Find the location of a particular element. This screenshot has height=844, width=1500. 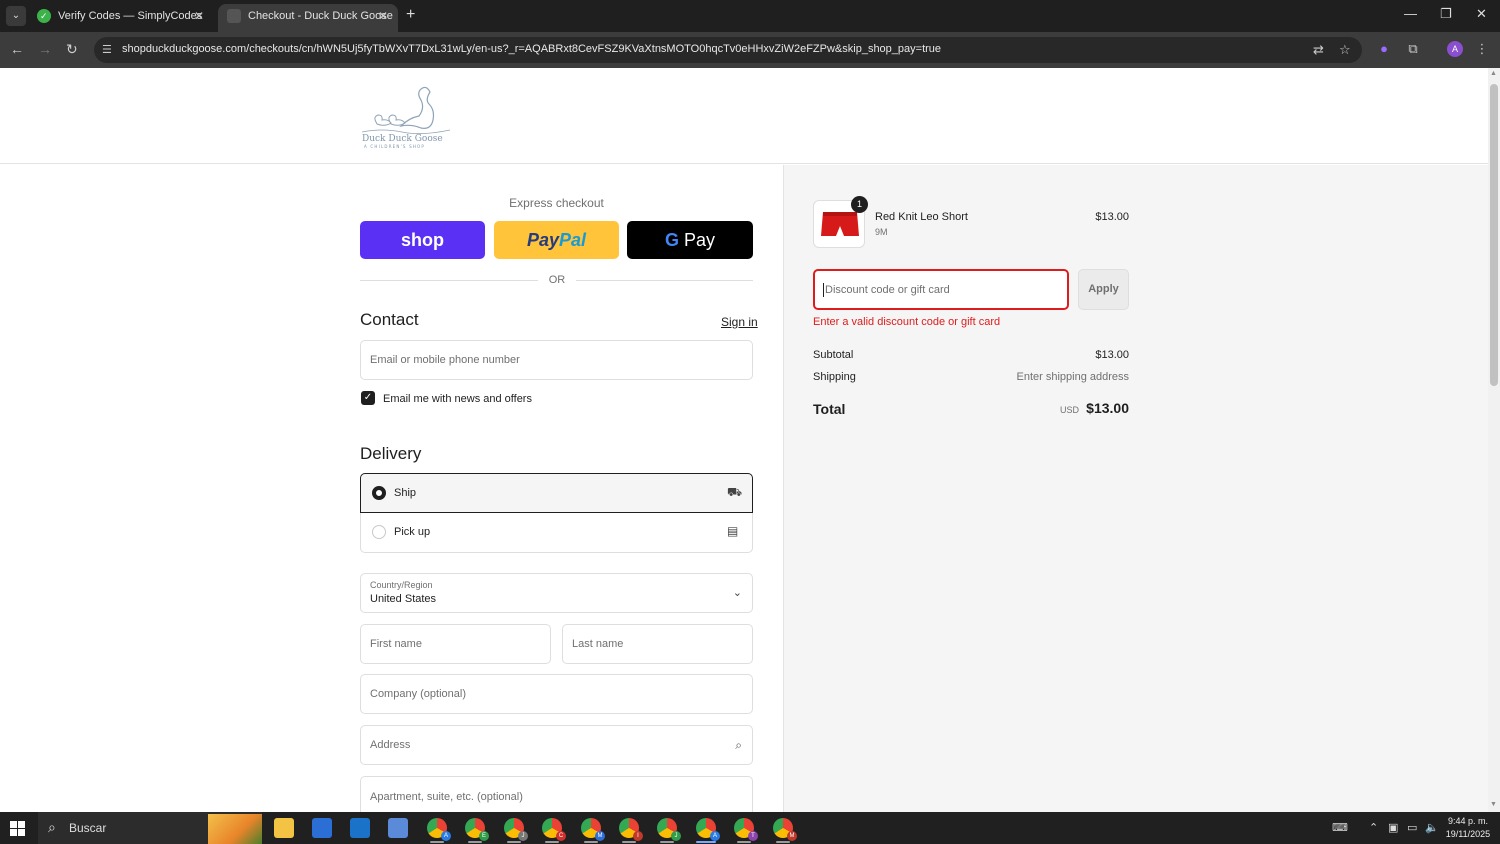

newsletter-label: Email me with news and offers is located at coordinates (457, 399).